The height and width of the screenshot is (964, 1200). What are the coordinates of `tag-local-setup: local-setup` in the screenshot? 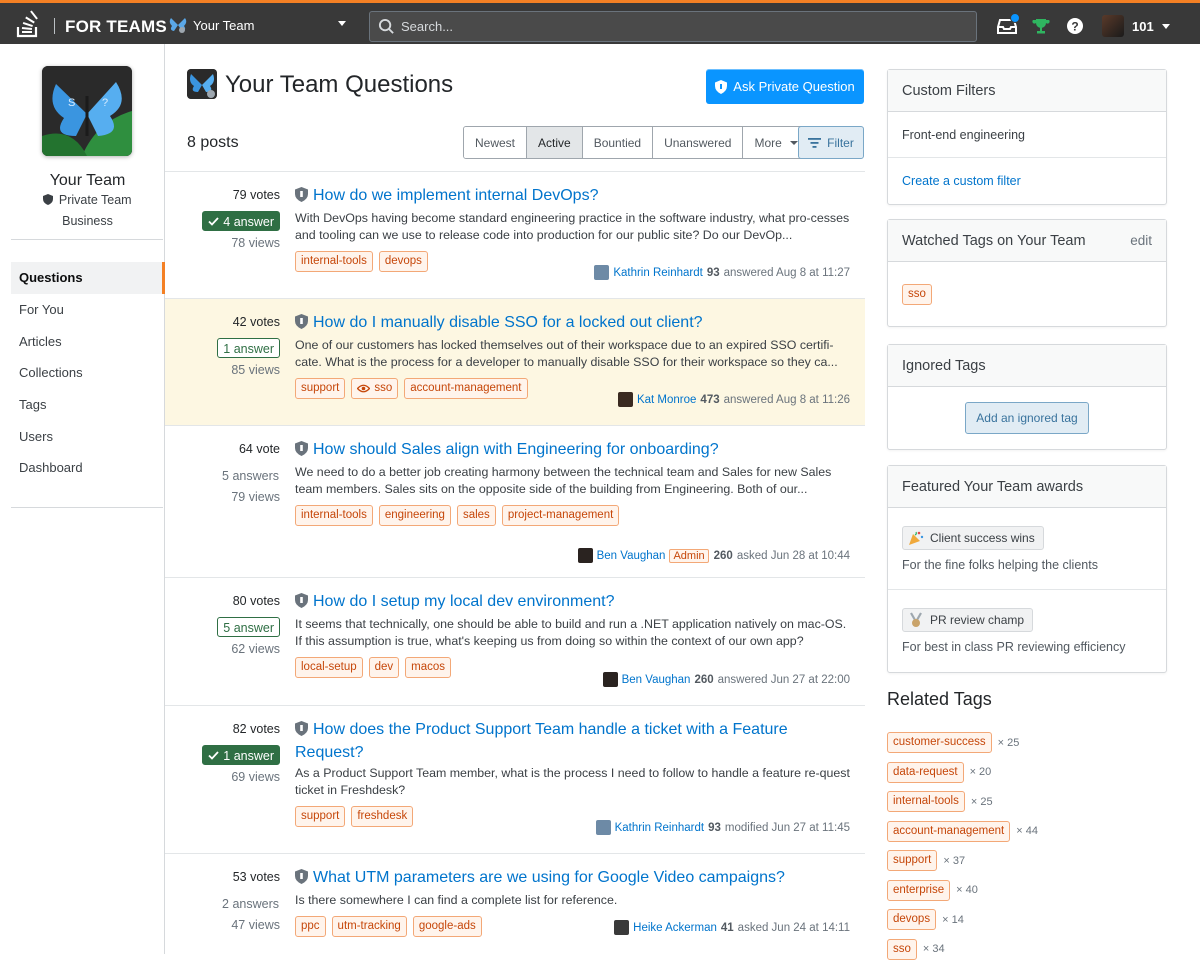 It's located at (329, 667).